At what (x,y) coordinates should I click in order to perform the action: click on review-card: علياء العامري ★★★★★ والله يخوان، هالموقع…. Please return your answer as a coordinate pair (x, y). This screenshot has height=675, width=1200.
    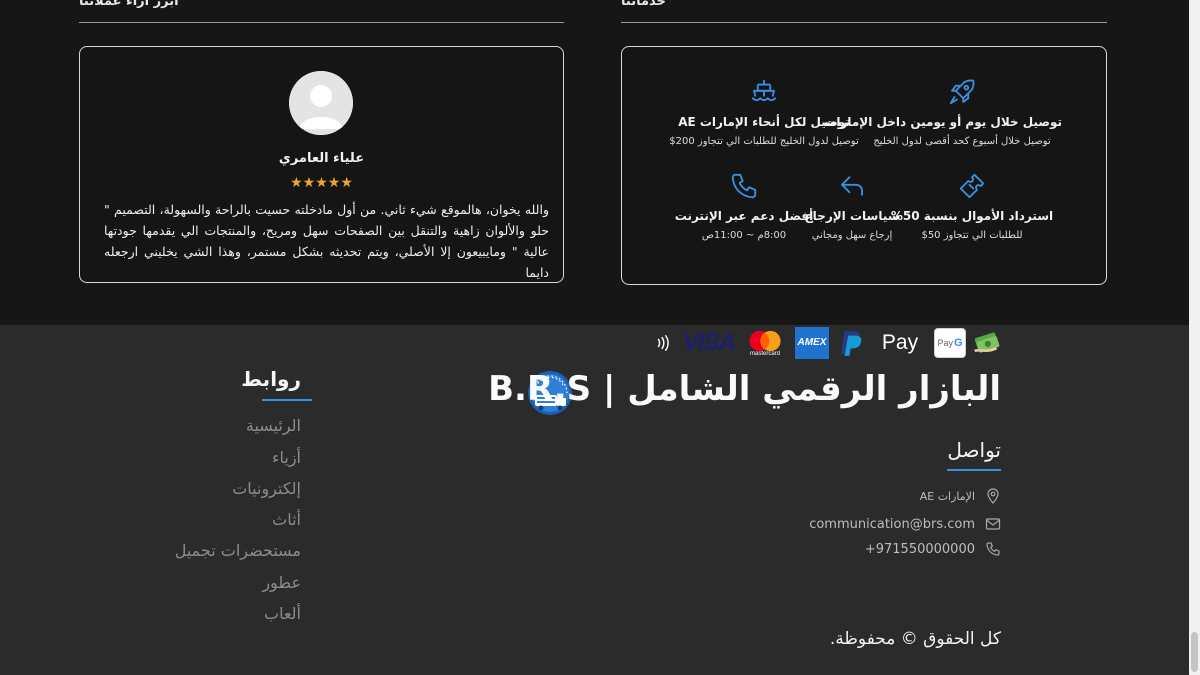
    Looking at the image, I should click on (321, 164).